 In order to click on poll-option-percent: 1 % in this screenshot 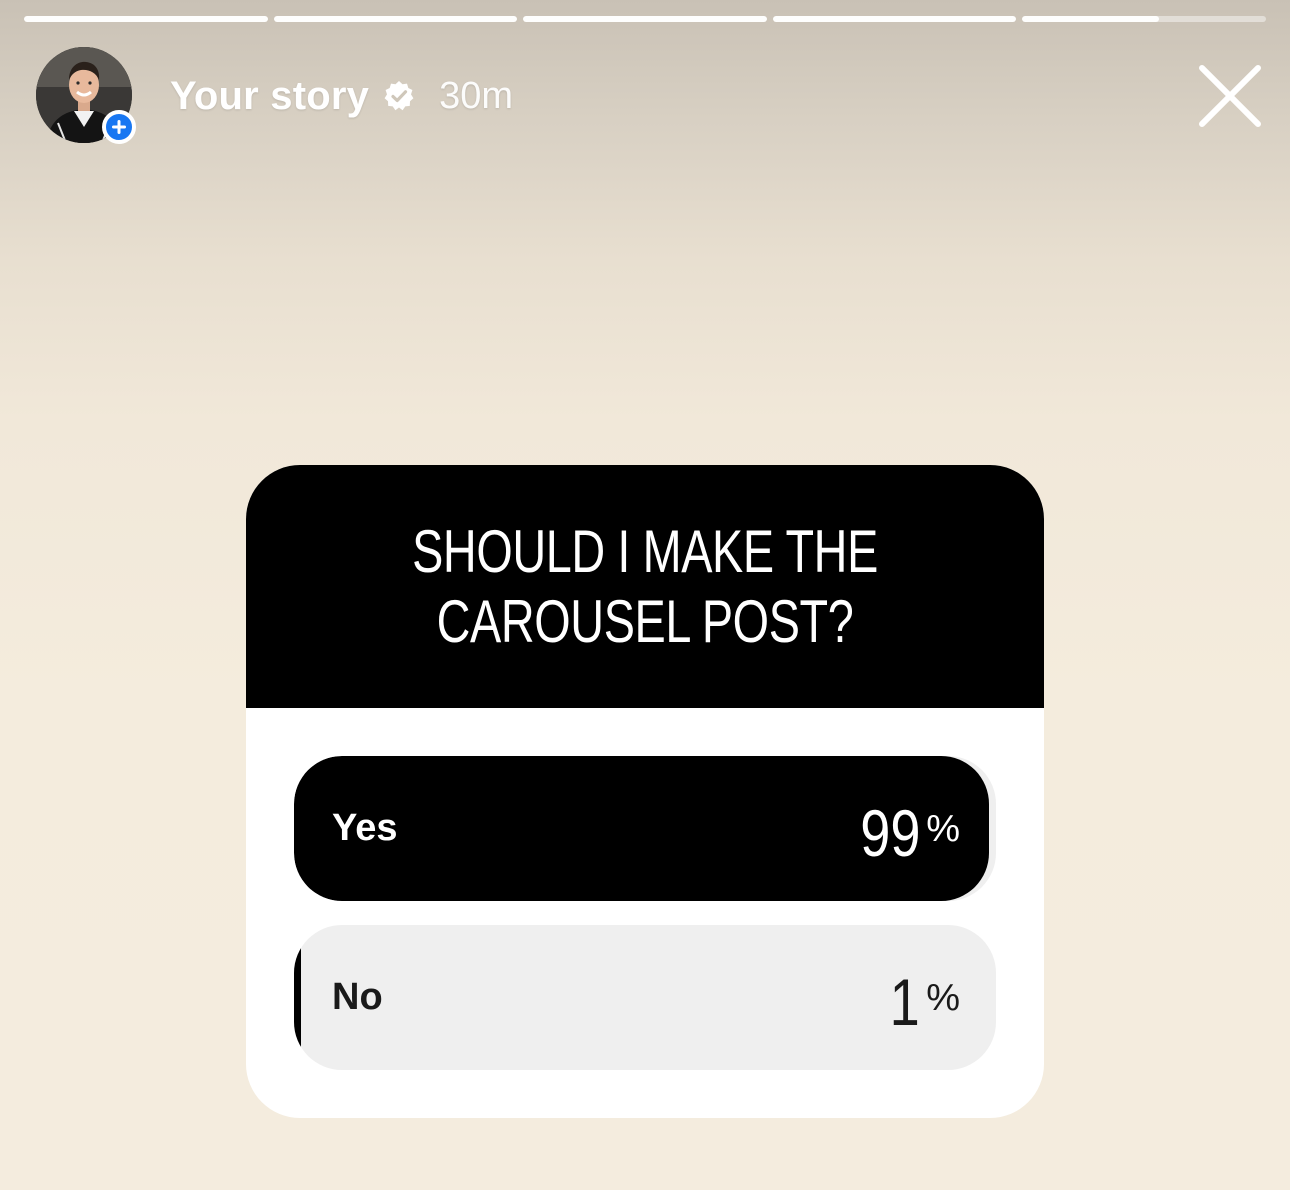, I will do `click(921, 997)`.